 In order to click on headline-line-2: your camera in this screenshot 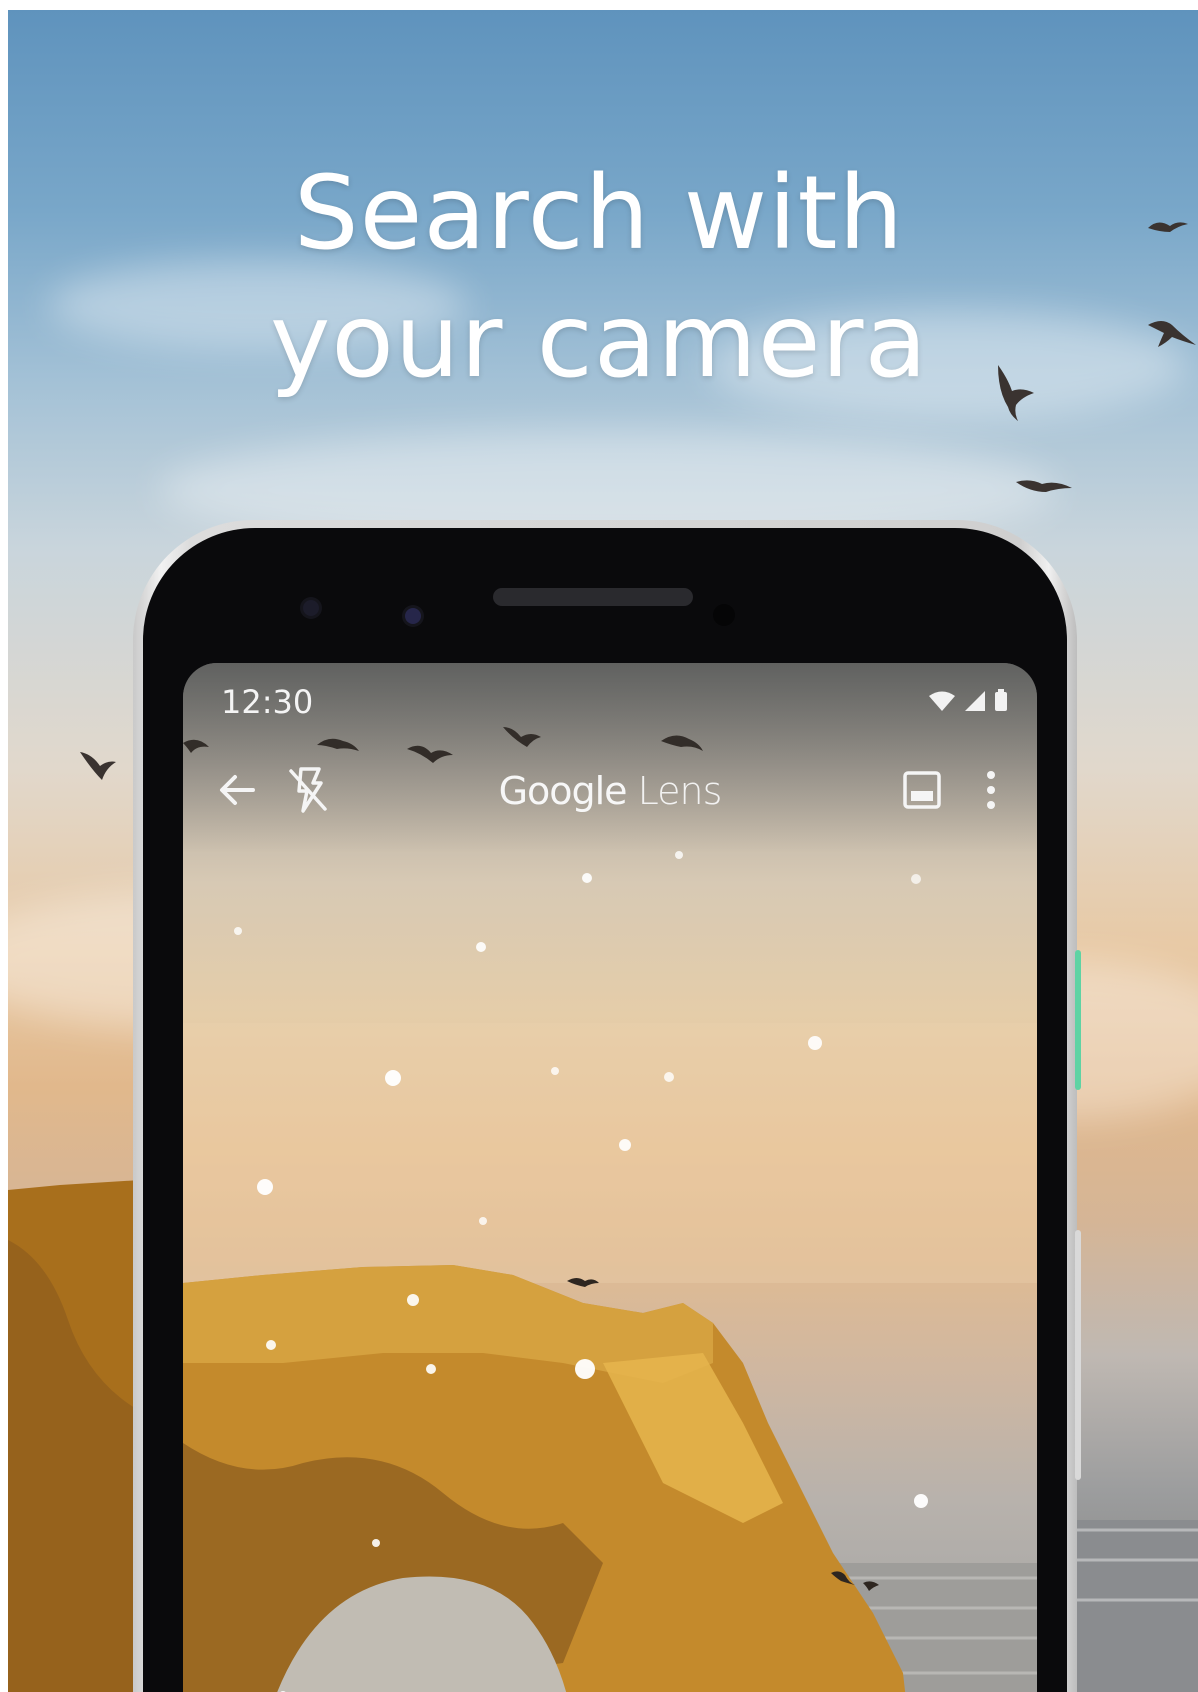, I will do `click(599, 341)`.